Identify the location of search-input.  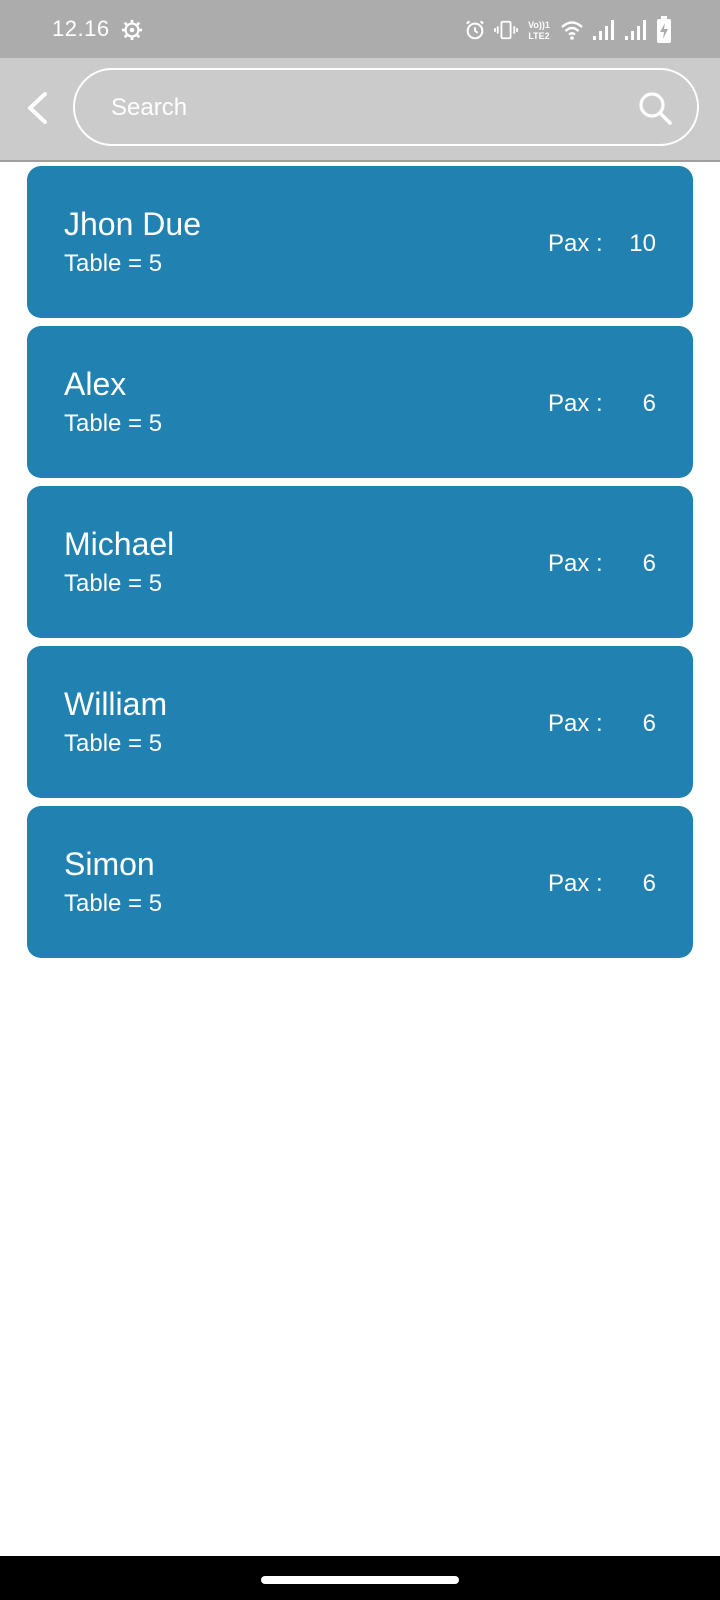
(361, 108).